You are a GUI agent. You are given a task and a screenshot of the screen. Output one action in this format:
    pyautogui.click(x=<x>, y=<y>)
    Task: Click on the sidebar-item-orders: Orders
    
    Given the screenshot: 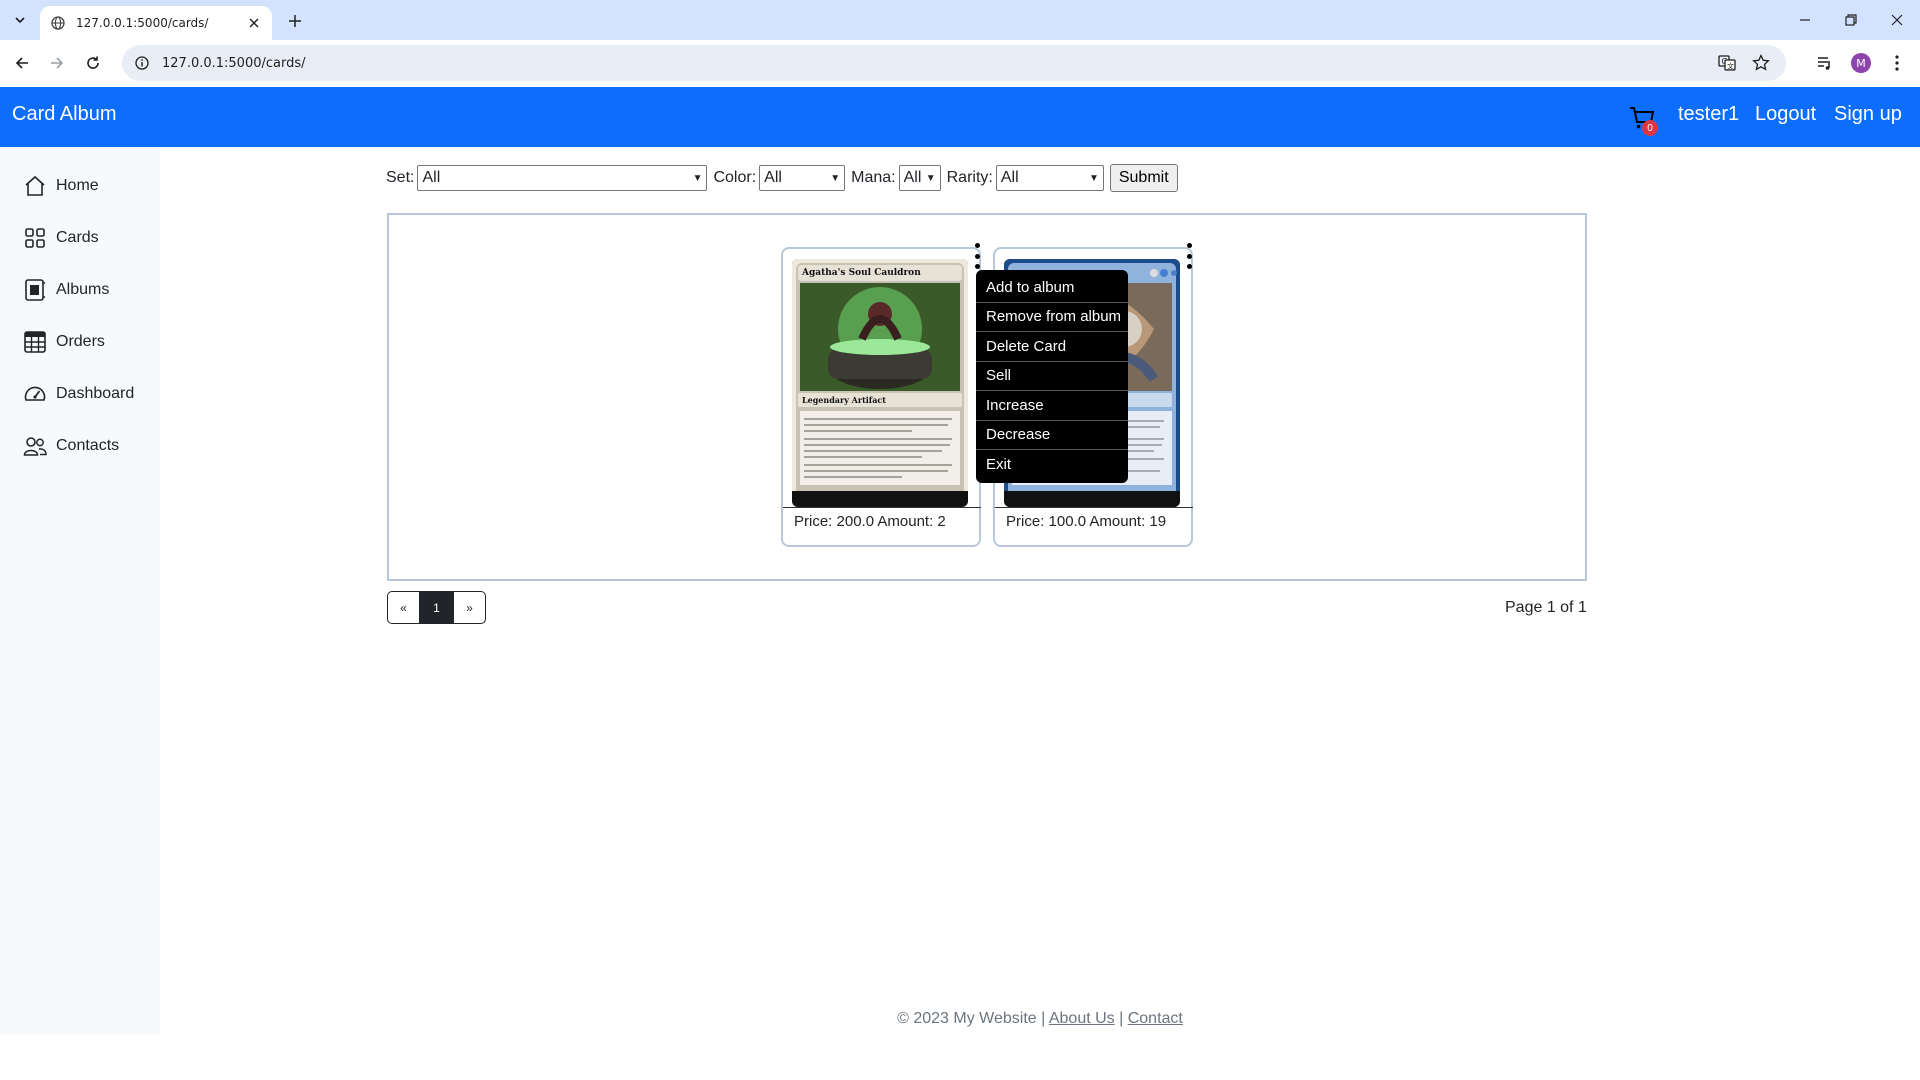 What is the action you would take?
    pyautogui.click(x=63, y=342)
    